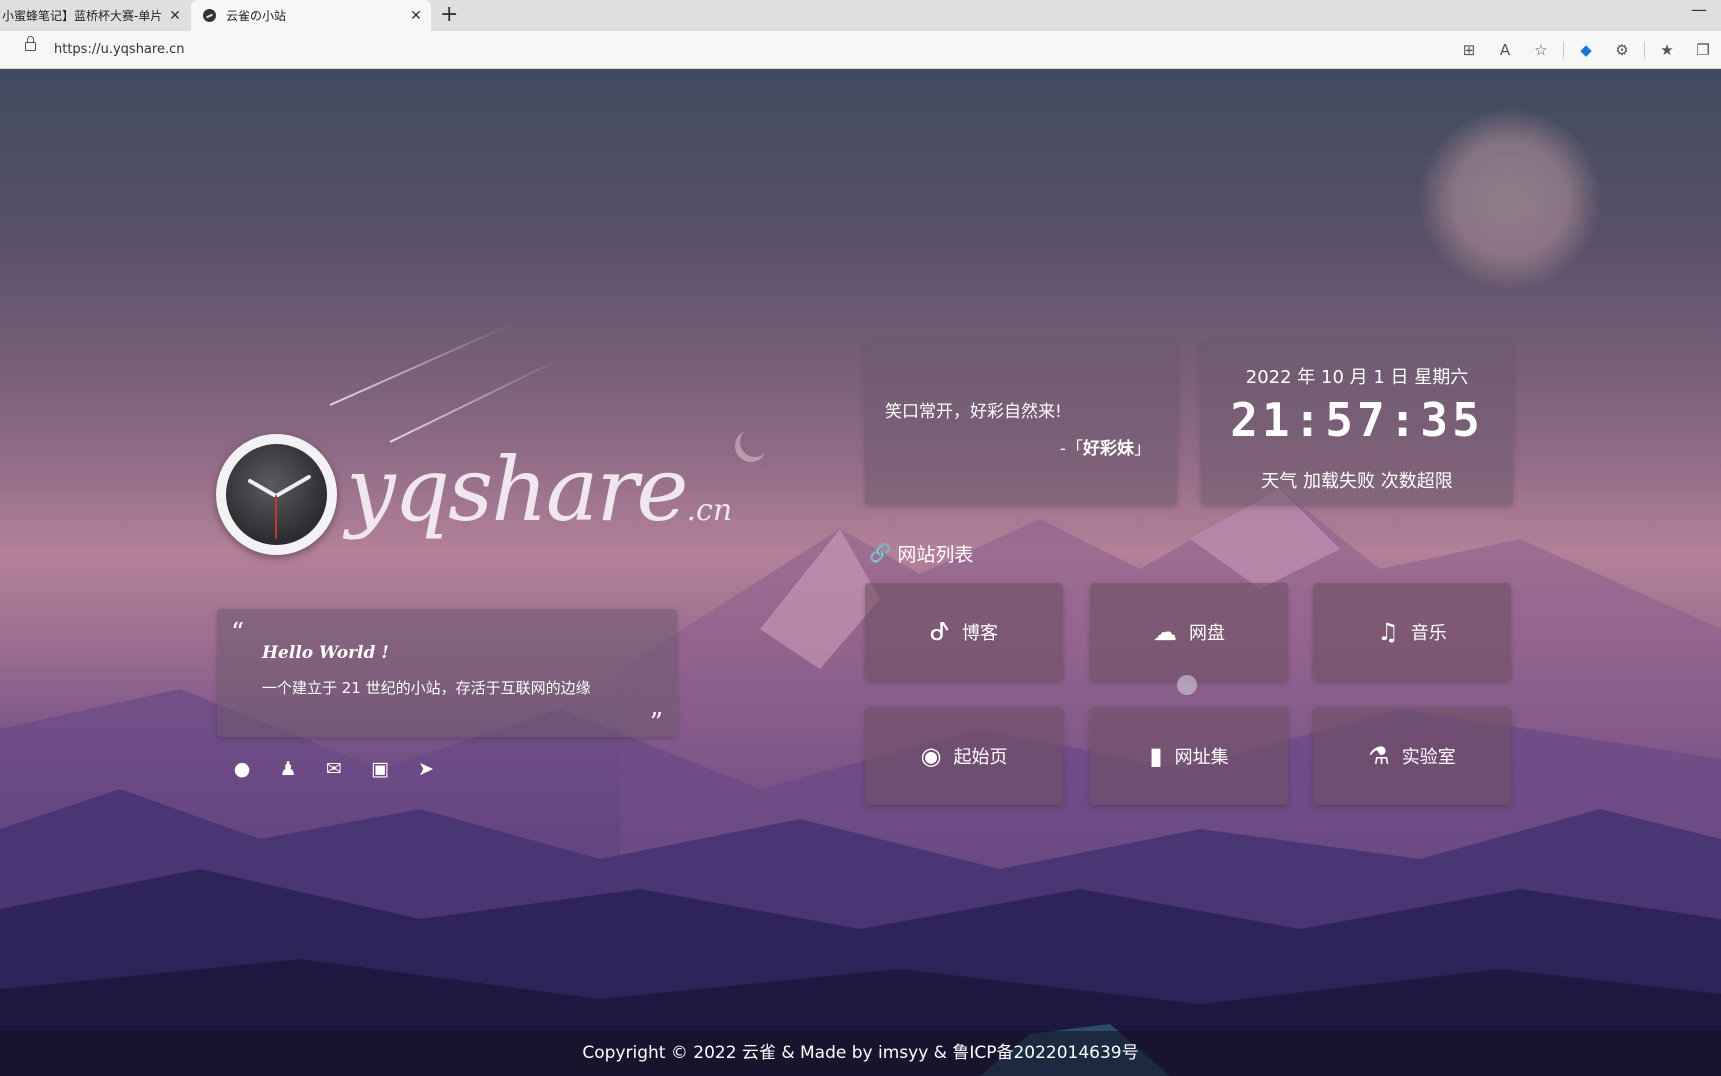 The image size is (1721, 1076). I want to click on site-button-music: ♫ 音乐, so click(1412, 632).